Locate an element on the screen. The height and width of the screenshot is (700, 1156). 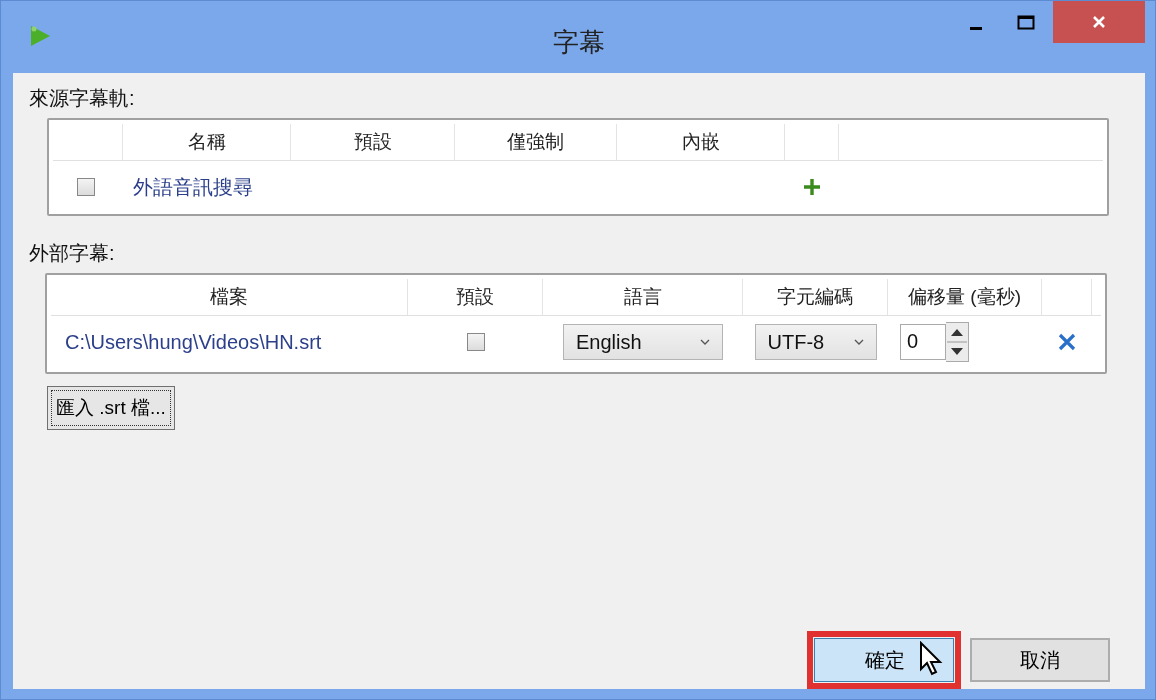
encoding-dropdown: UTF-8 is located at coordinates (815, 342).